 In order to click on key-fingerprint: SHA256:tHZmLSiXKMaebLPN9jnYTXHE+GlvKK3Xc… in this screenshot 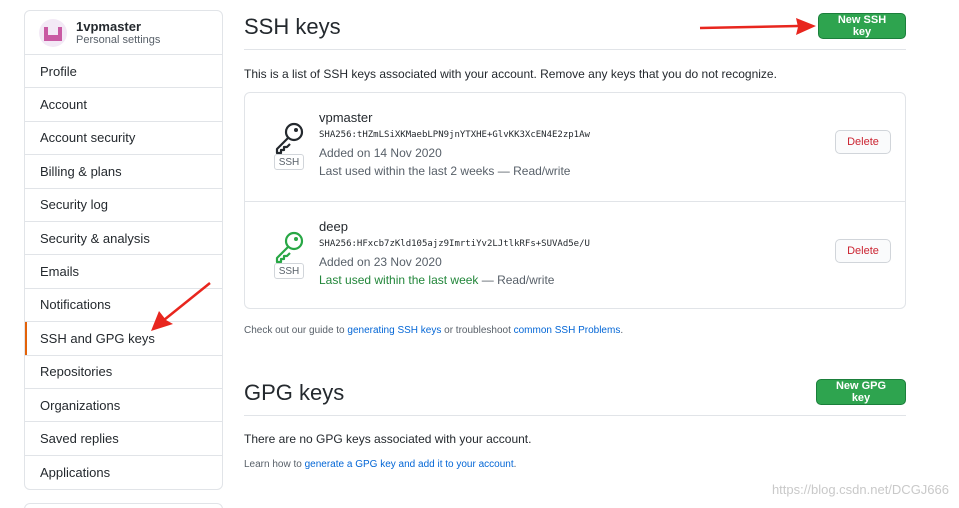, I will do `click(454, 135)`.